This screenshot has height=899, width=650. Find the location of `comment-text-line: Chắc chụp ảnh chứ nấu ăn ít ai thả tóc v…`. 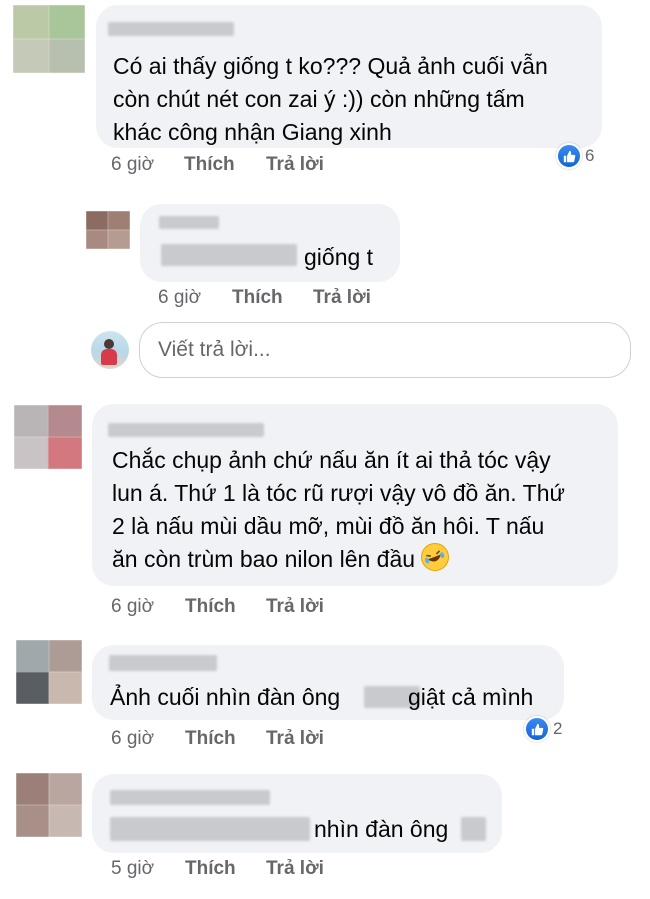

comment-text-line: Chắc chụp ảnh chứ nấu ăn ít ai thả tóc v… is located at coordinates (331, 460).